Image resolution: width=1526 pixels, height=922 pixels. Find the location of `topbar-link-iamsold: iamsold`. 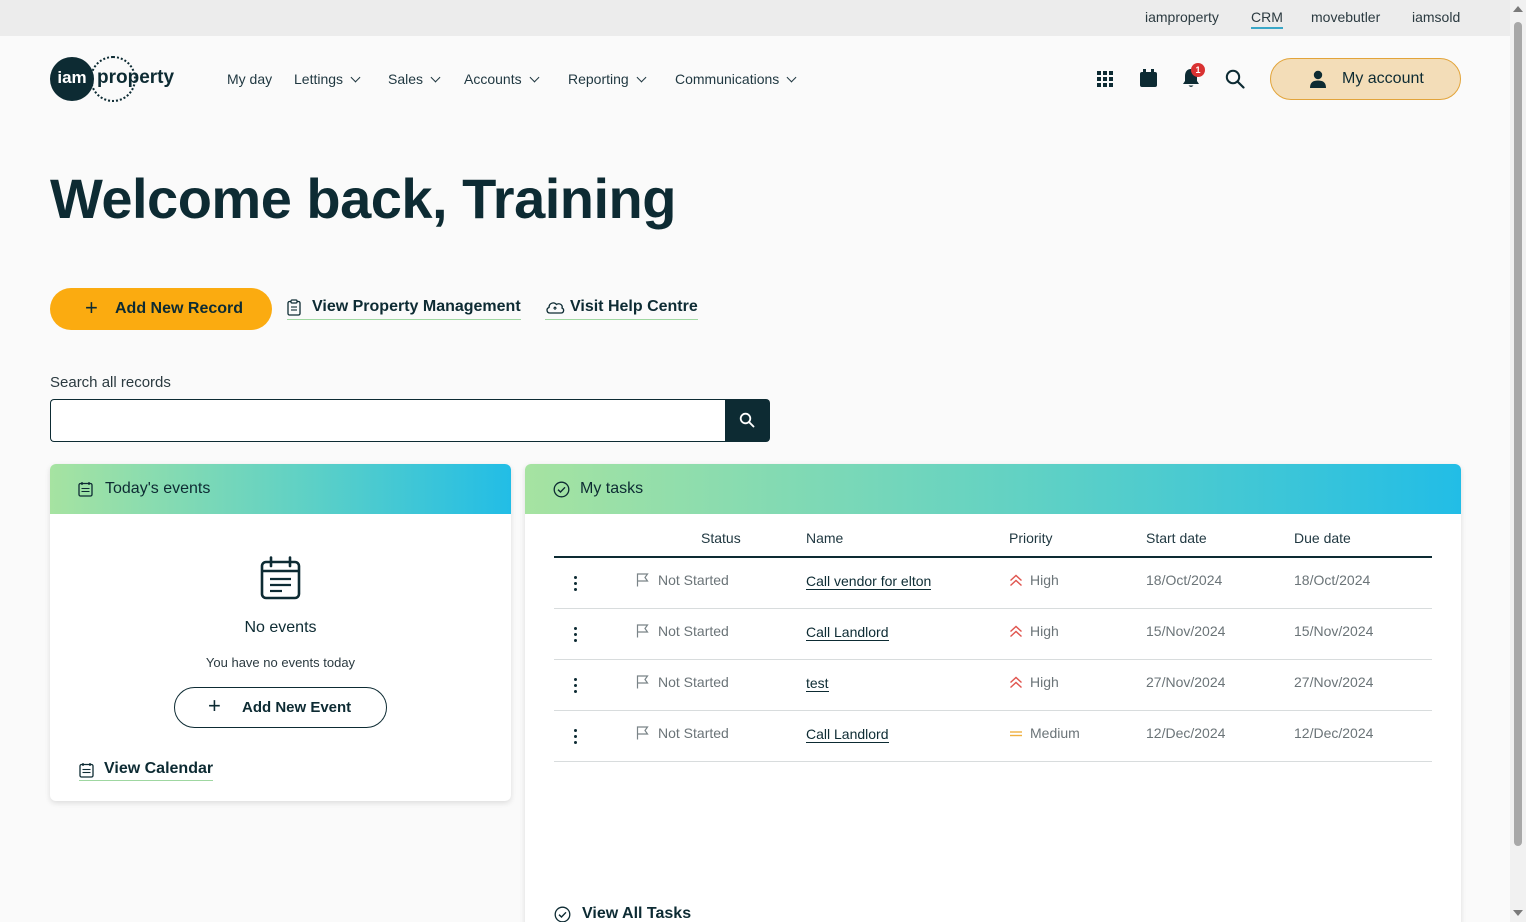

topbar-link-iamsold: iamsold is located at coordinates (1436, 17).